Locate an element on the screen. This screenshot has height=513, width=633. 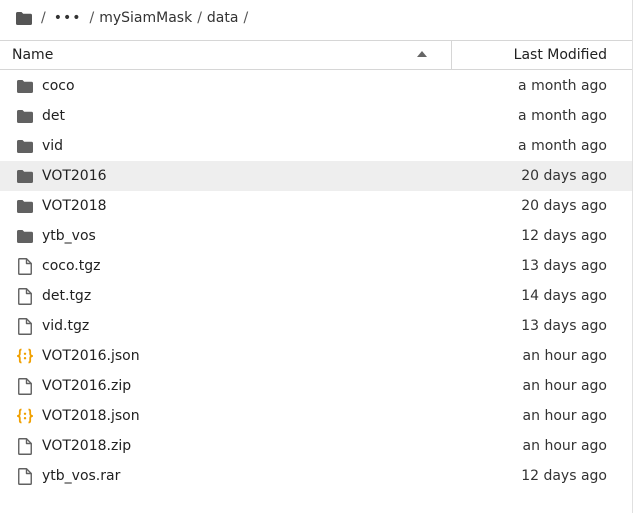
file-row: VOT2018.zip an hour ago is located at coordinates (316, 446).